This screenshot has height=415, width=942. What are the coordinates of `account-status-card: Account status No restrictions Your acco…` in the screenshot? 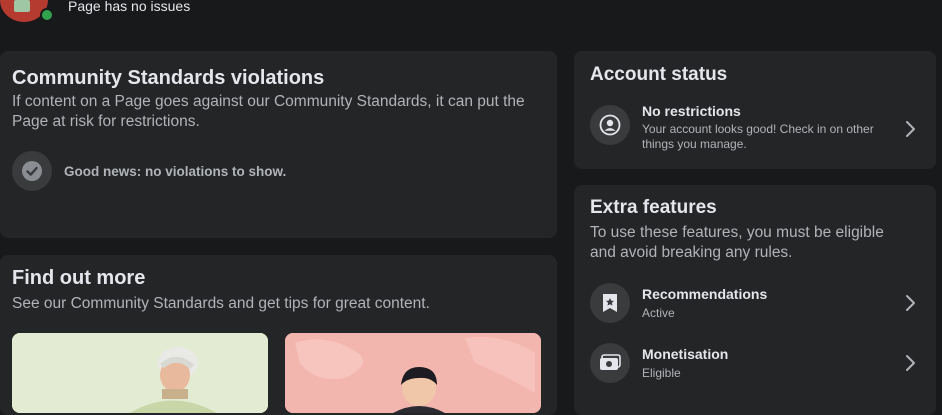 It's located at (755, 110).